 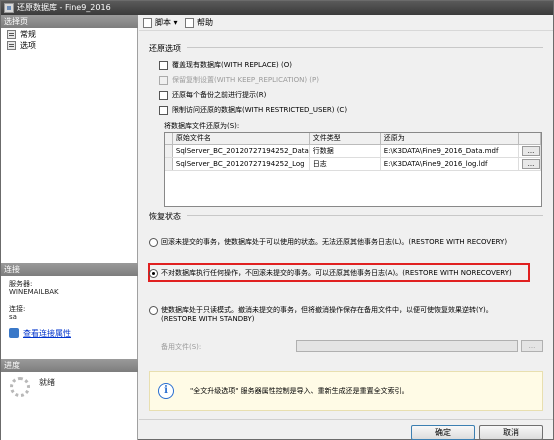 What do you see at coordinates (165, 48) in the screenshot?
I see `restore-options-title: 还原选项` at bounding box center [165, 48].